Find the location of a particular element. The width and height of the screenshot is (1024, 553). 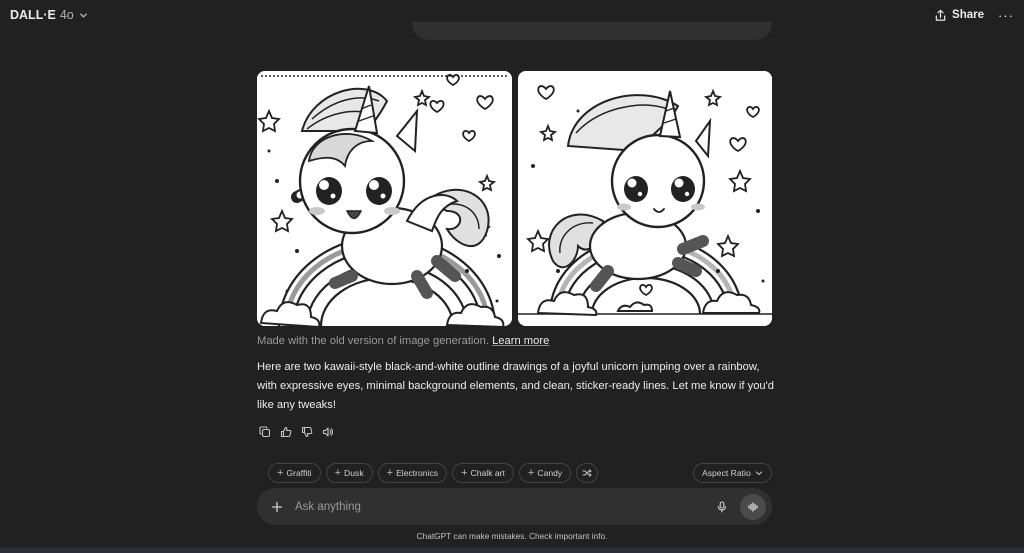

chip-label: Chalk art is located at coordinates (487, 473).